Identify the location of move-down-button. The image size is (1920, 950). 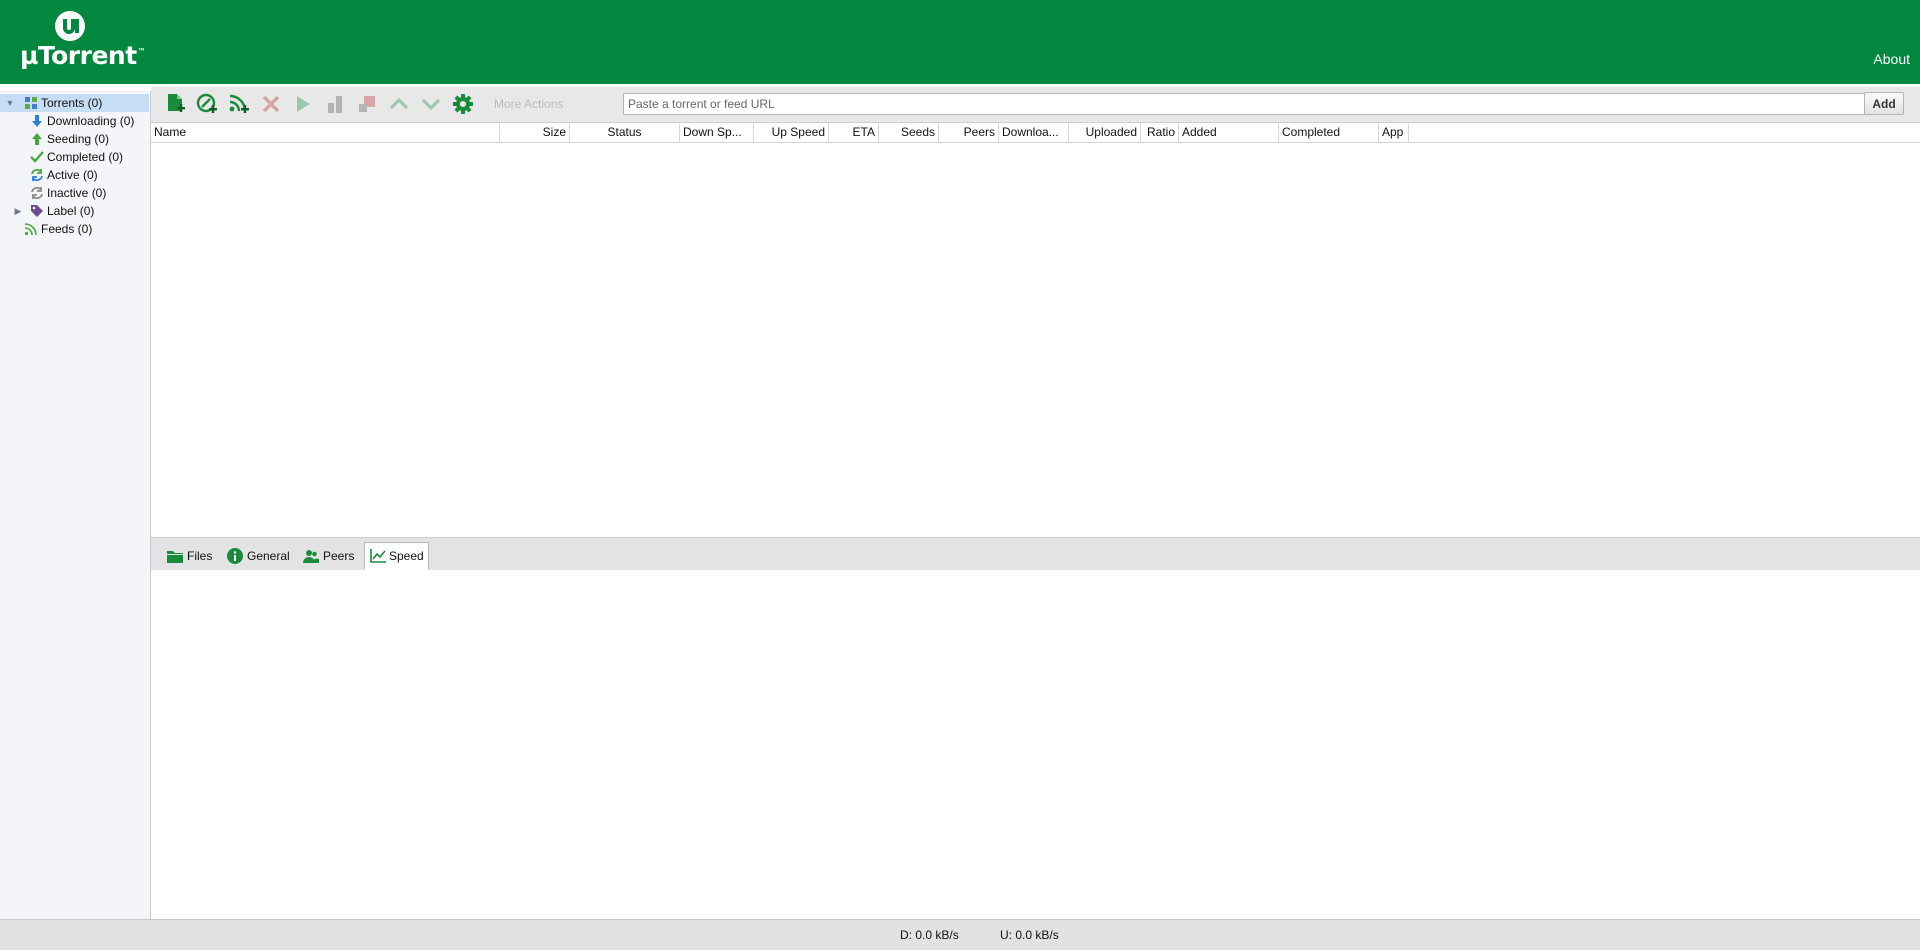
(431, 104).